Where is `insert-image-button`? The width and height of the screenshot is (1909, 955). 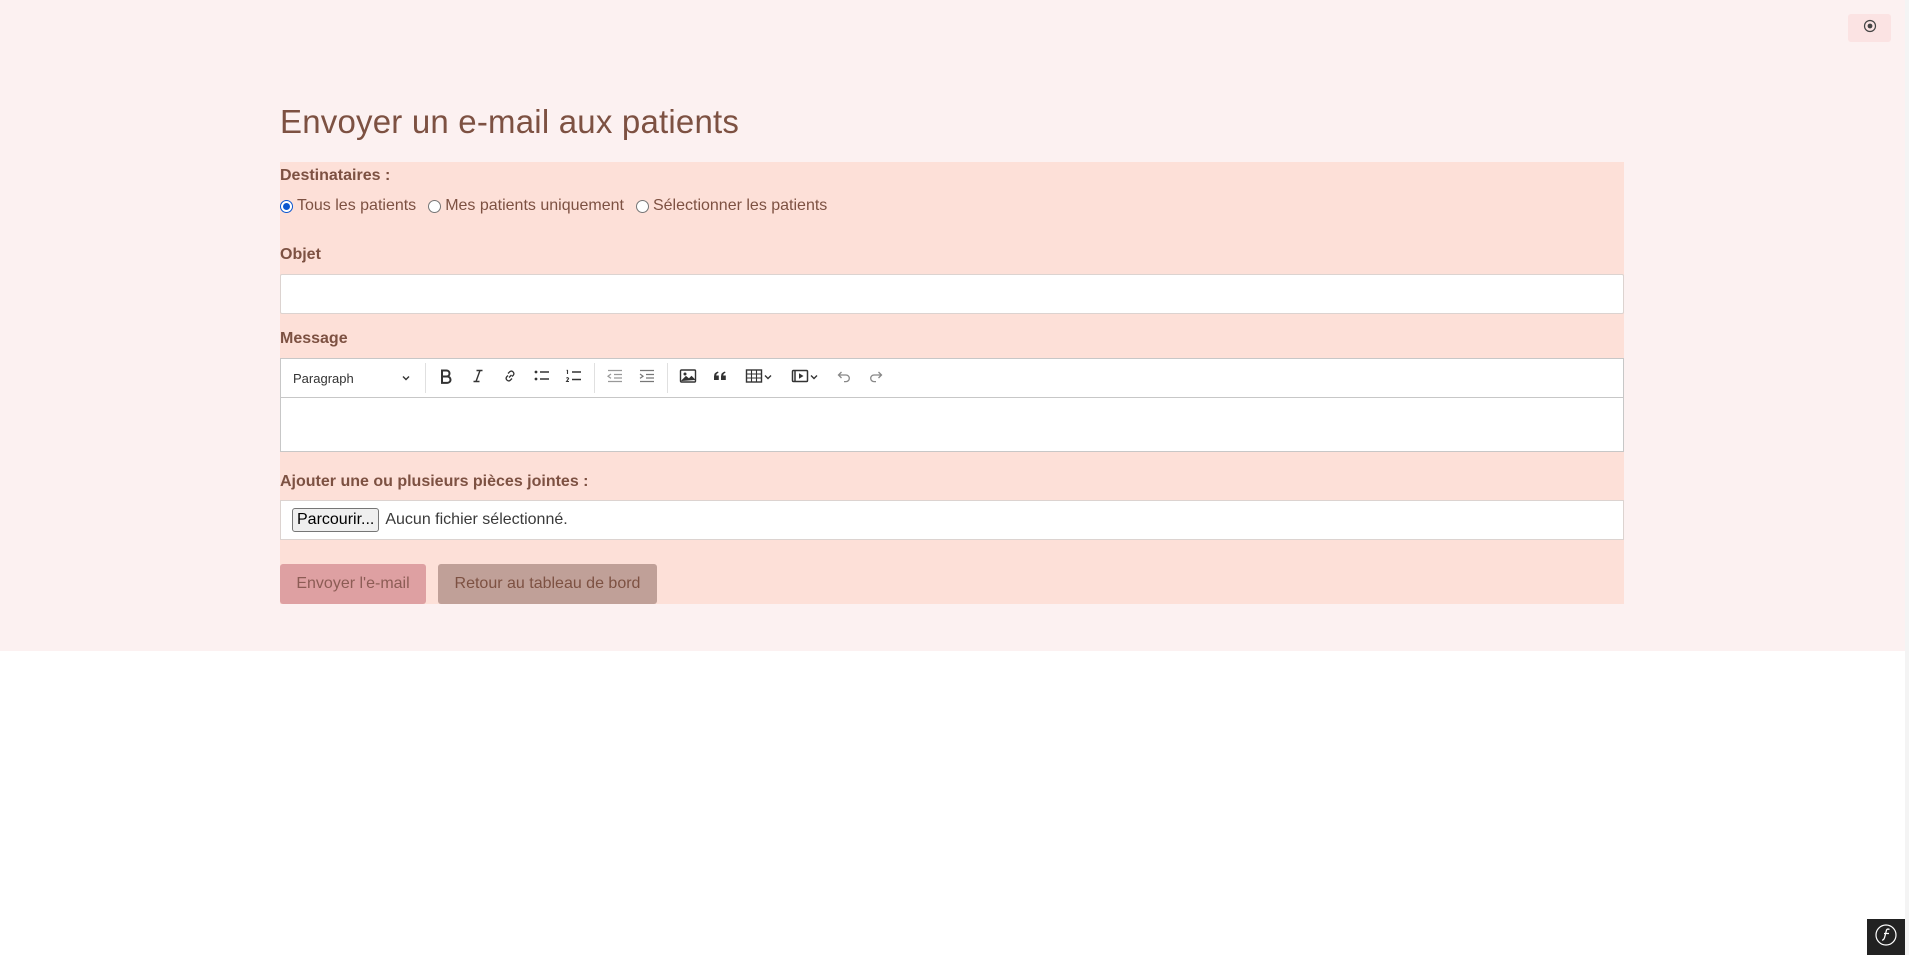 insert-image-button is located at coordinates (688, 378).